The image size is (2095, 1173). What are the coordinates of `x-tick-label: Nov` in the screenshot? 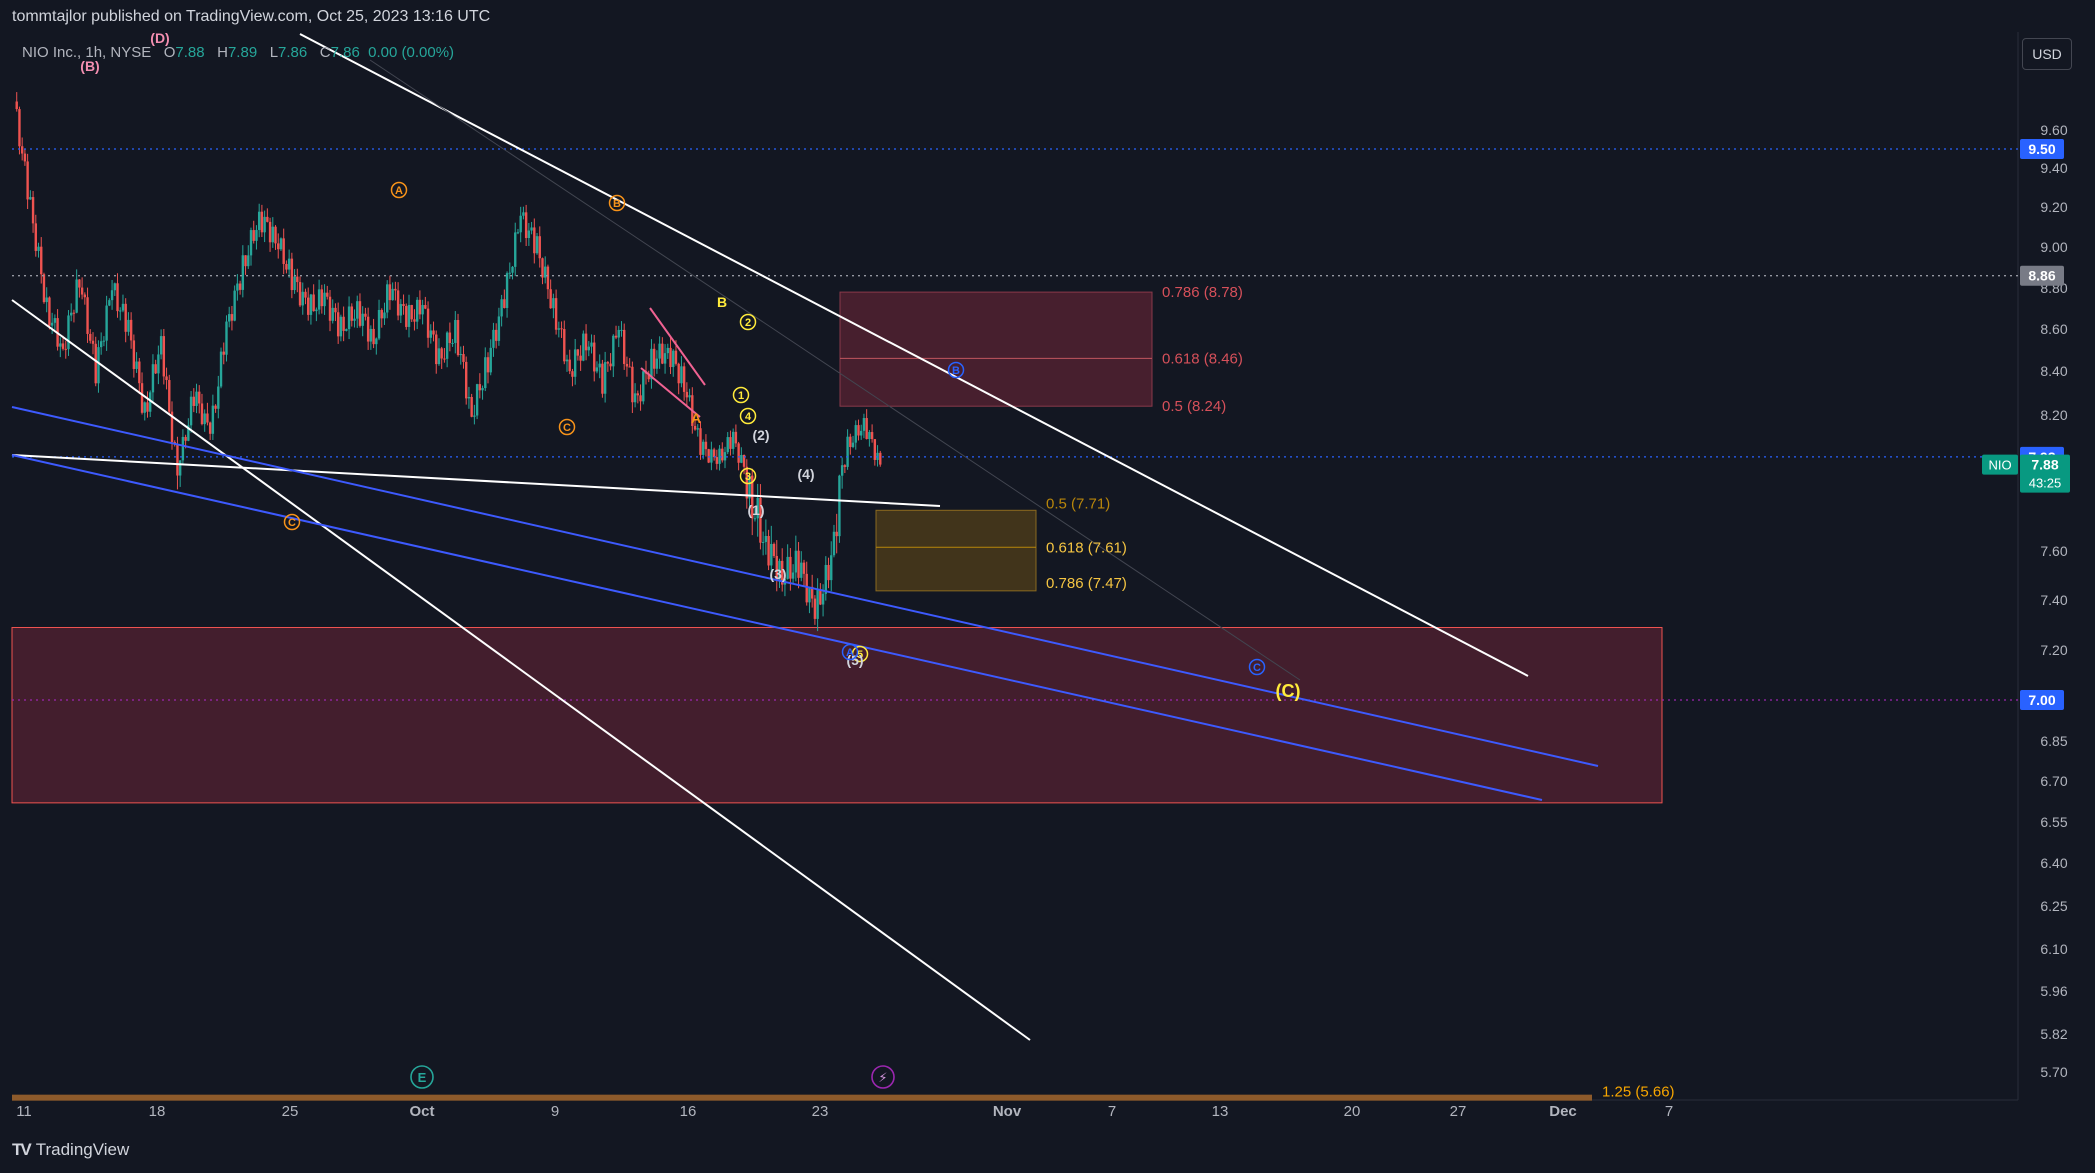 It's located at (1007, 1111).